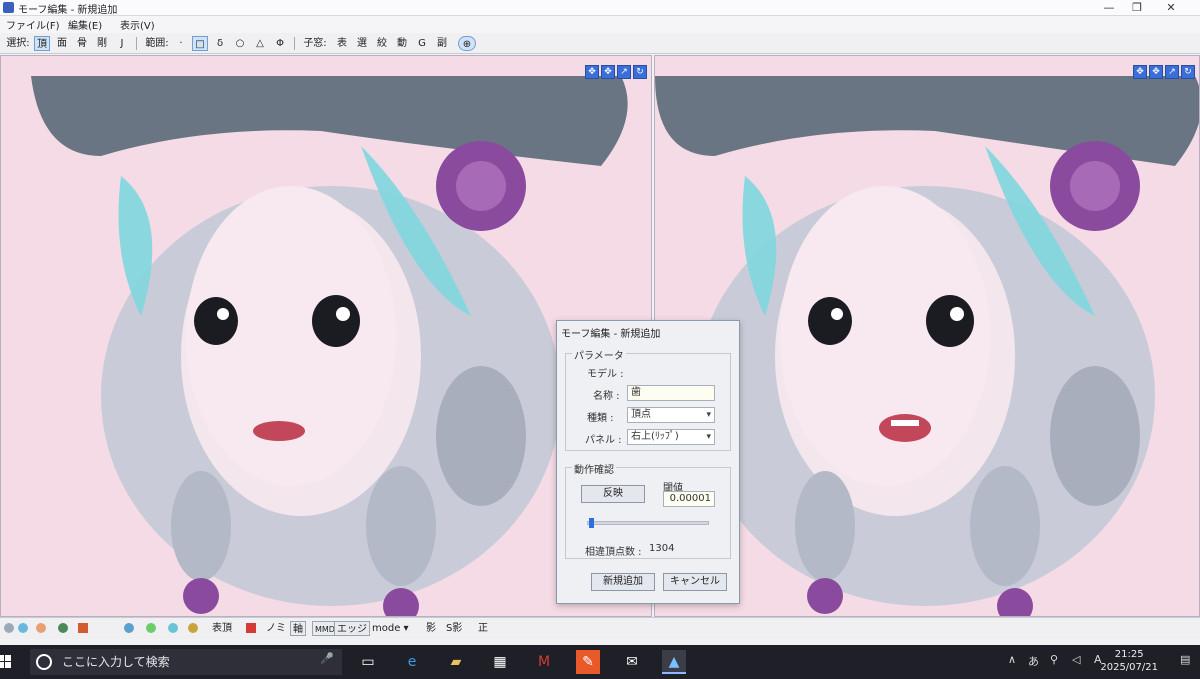 This screenshot has height=679, width=1200. What do you see at coordinates (33, 24) in the screenshot?
I see `menu-file: ファイル(F)` at bounding box center [33, 24].